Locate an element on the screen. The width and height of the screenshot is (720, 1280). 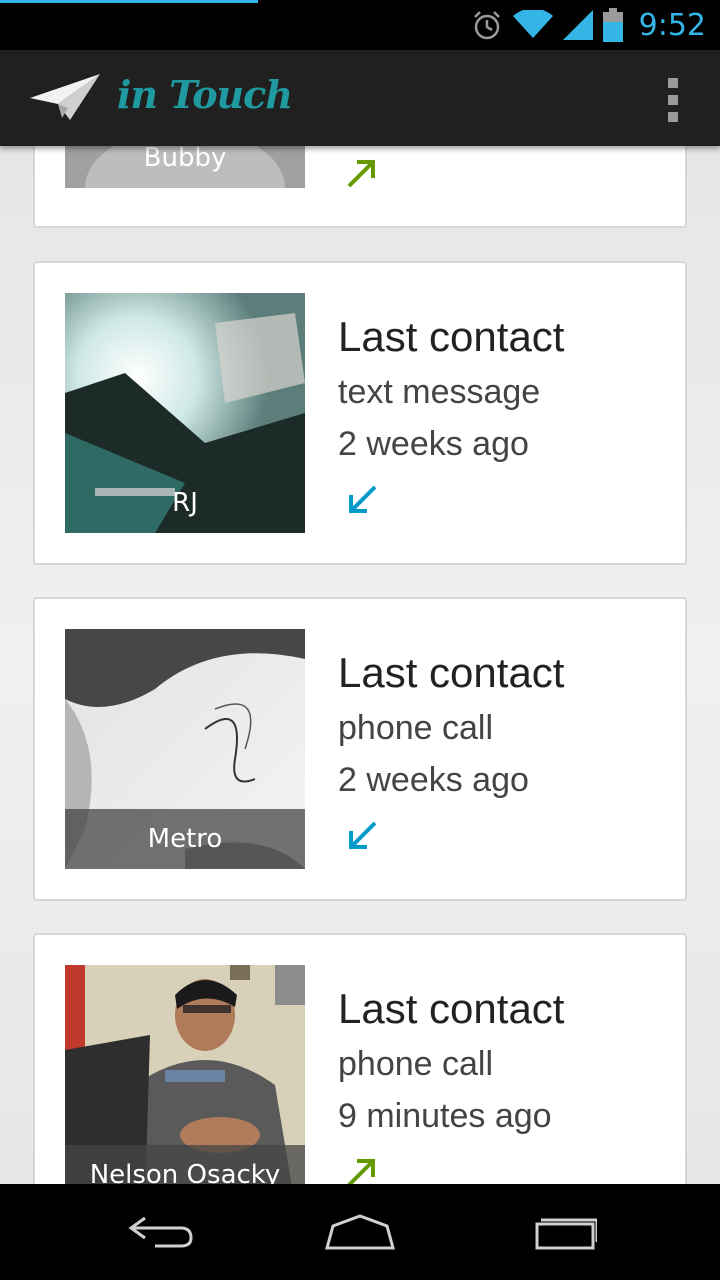
signal-icon is located at coordinates (577, 25).